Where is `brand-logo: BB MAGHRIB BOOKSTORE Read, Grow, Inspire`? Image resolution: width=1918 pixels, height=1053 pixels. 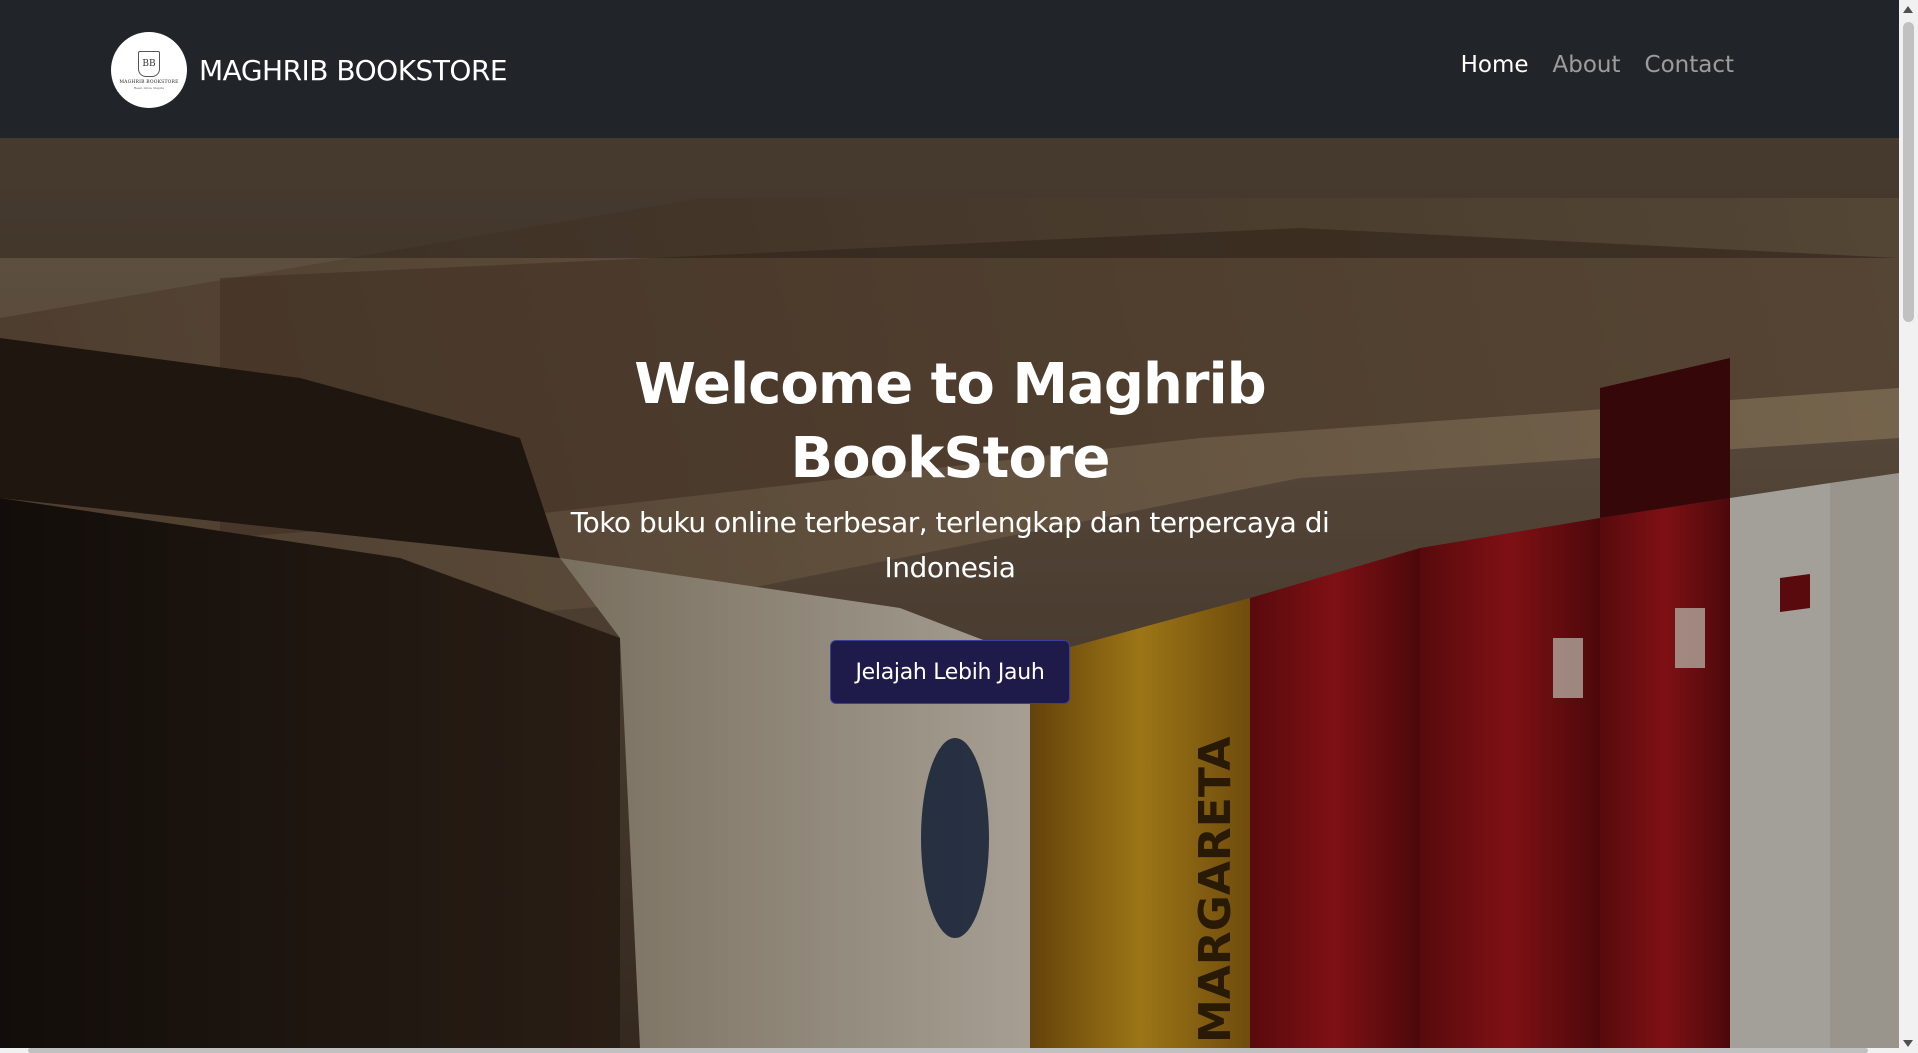 brand-logo: BB MAGHRIB BOOKSTORE Read, Grow, Inspire is located at coordinates (149, 70).